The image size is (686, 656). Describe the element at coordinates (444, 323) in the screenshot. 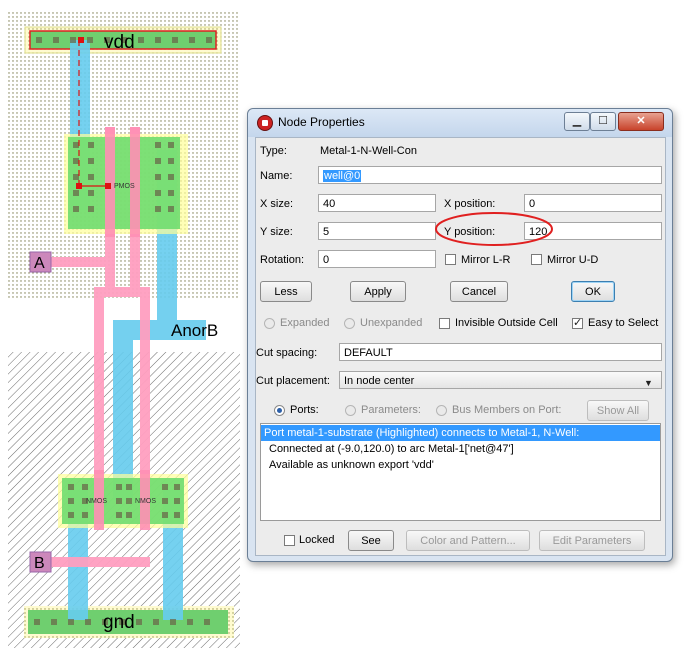

I see `invisible-outside-checkbox` at that location.